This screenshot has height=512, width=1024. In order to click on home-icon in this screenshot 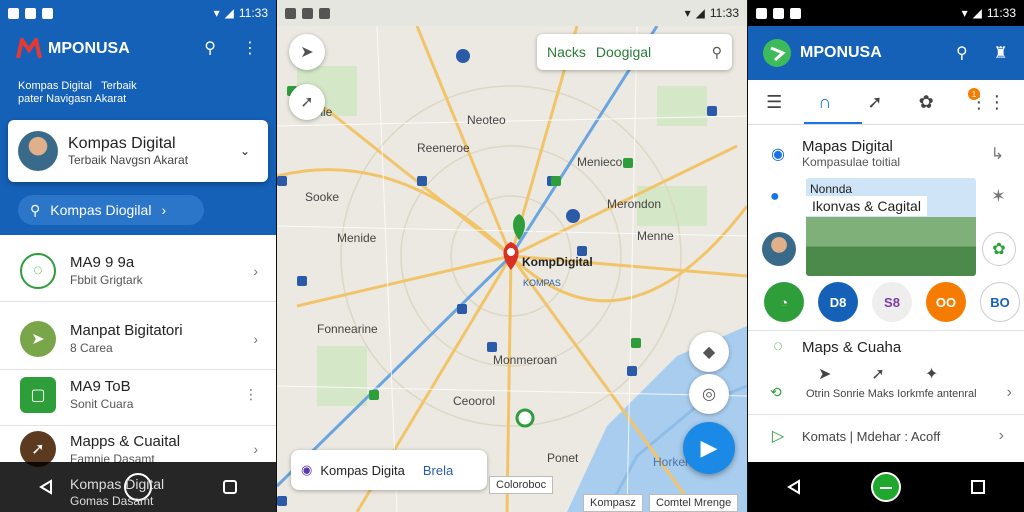, I will do `click(886, 487)`.